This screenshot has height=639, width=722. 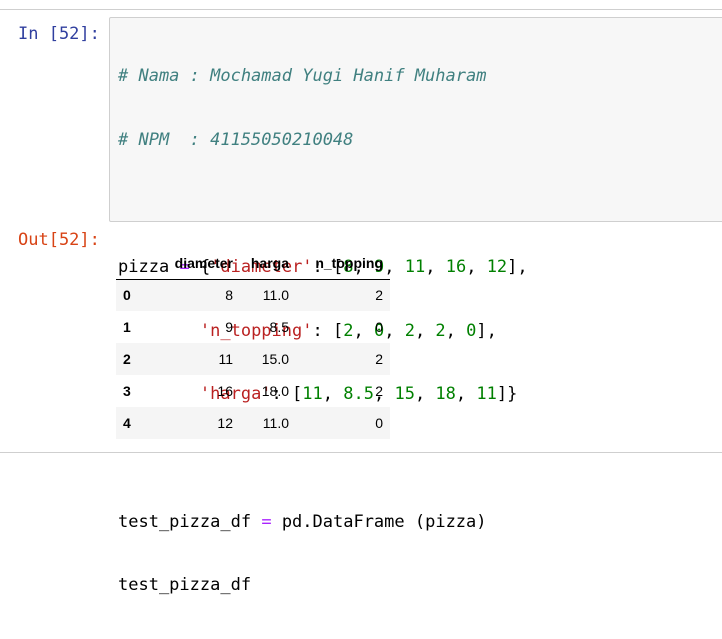 I want to click on code-line-1: # Nama : Mochamad Yugi Hanif Muharam, so click(x=323, y=76).